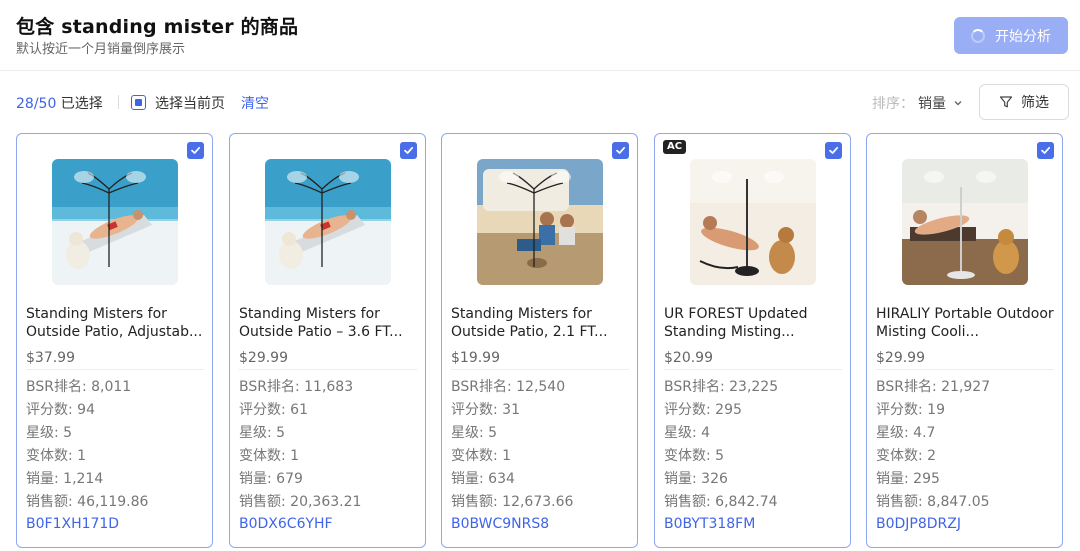 The height and width of the screenshot is (551, 1080). Describe the element at coordinates (483, 479) in the screenshot. I see `sales-volume: 销量: 634` at that location.